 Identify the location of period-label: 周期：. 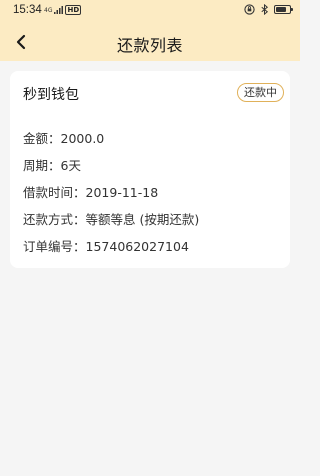
(42, 165).